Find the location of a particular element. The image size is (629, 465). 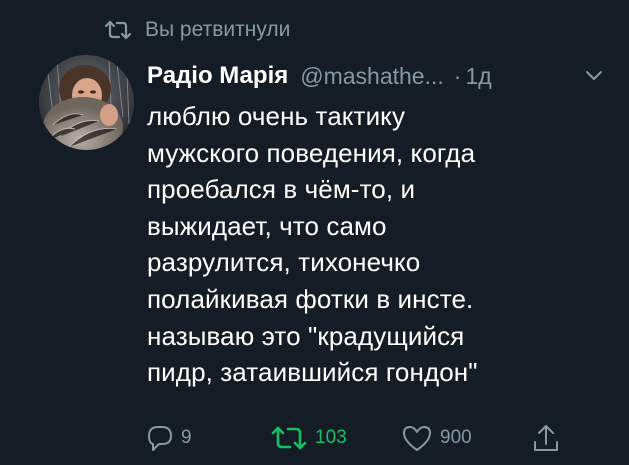

retweet-context: Вы ретвитнули is located at coordinates (196, 30).